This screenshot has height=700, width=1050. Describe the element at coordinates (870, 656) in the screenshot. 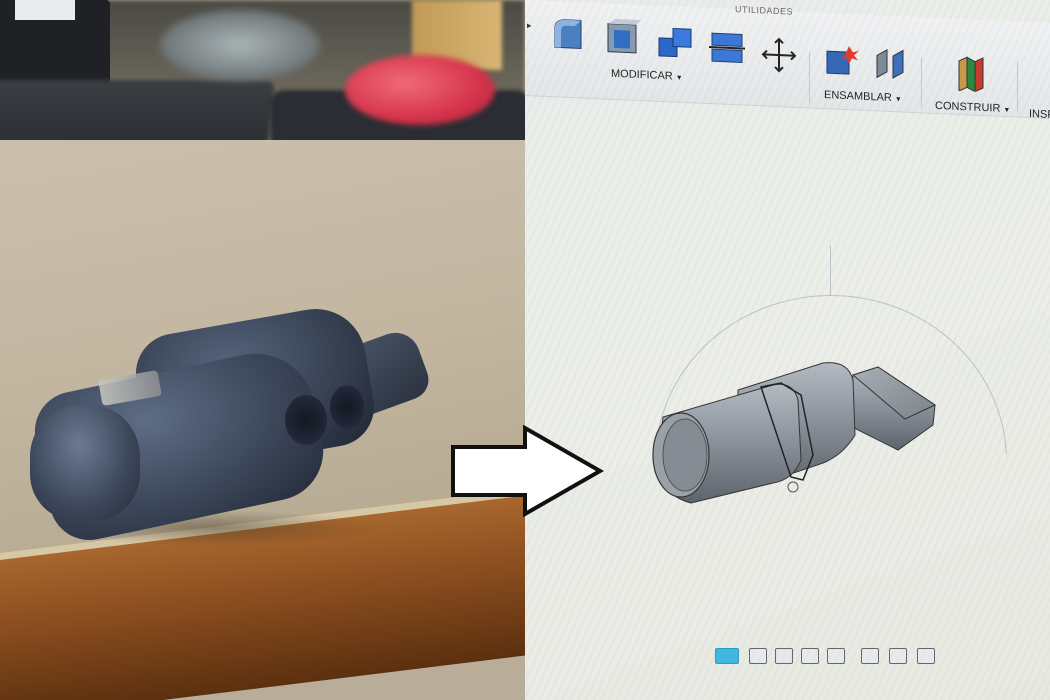

I see `display-settings-icon` at that location.